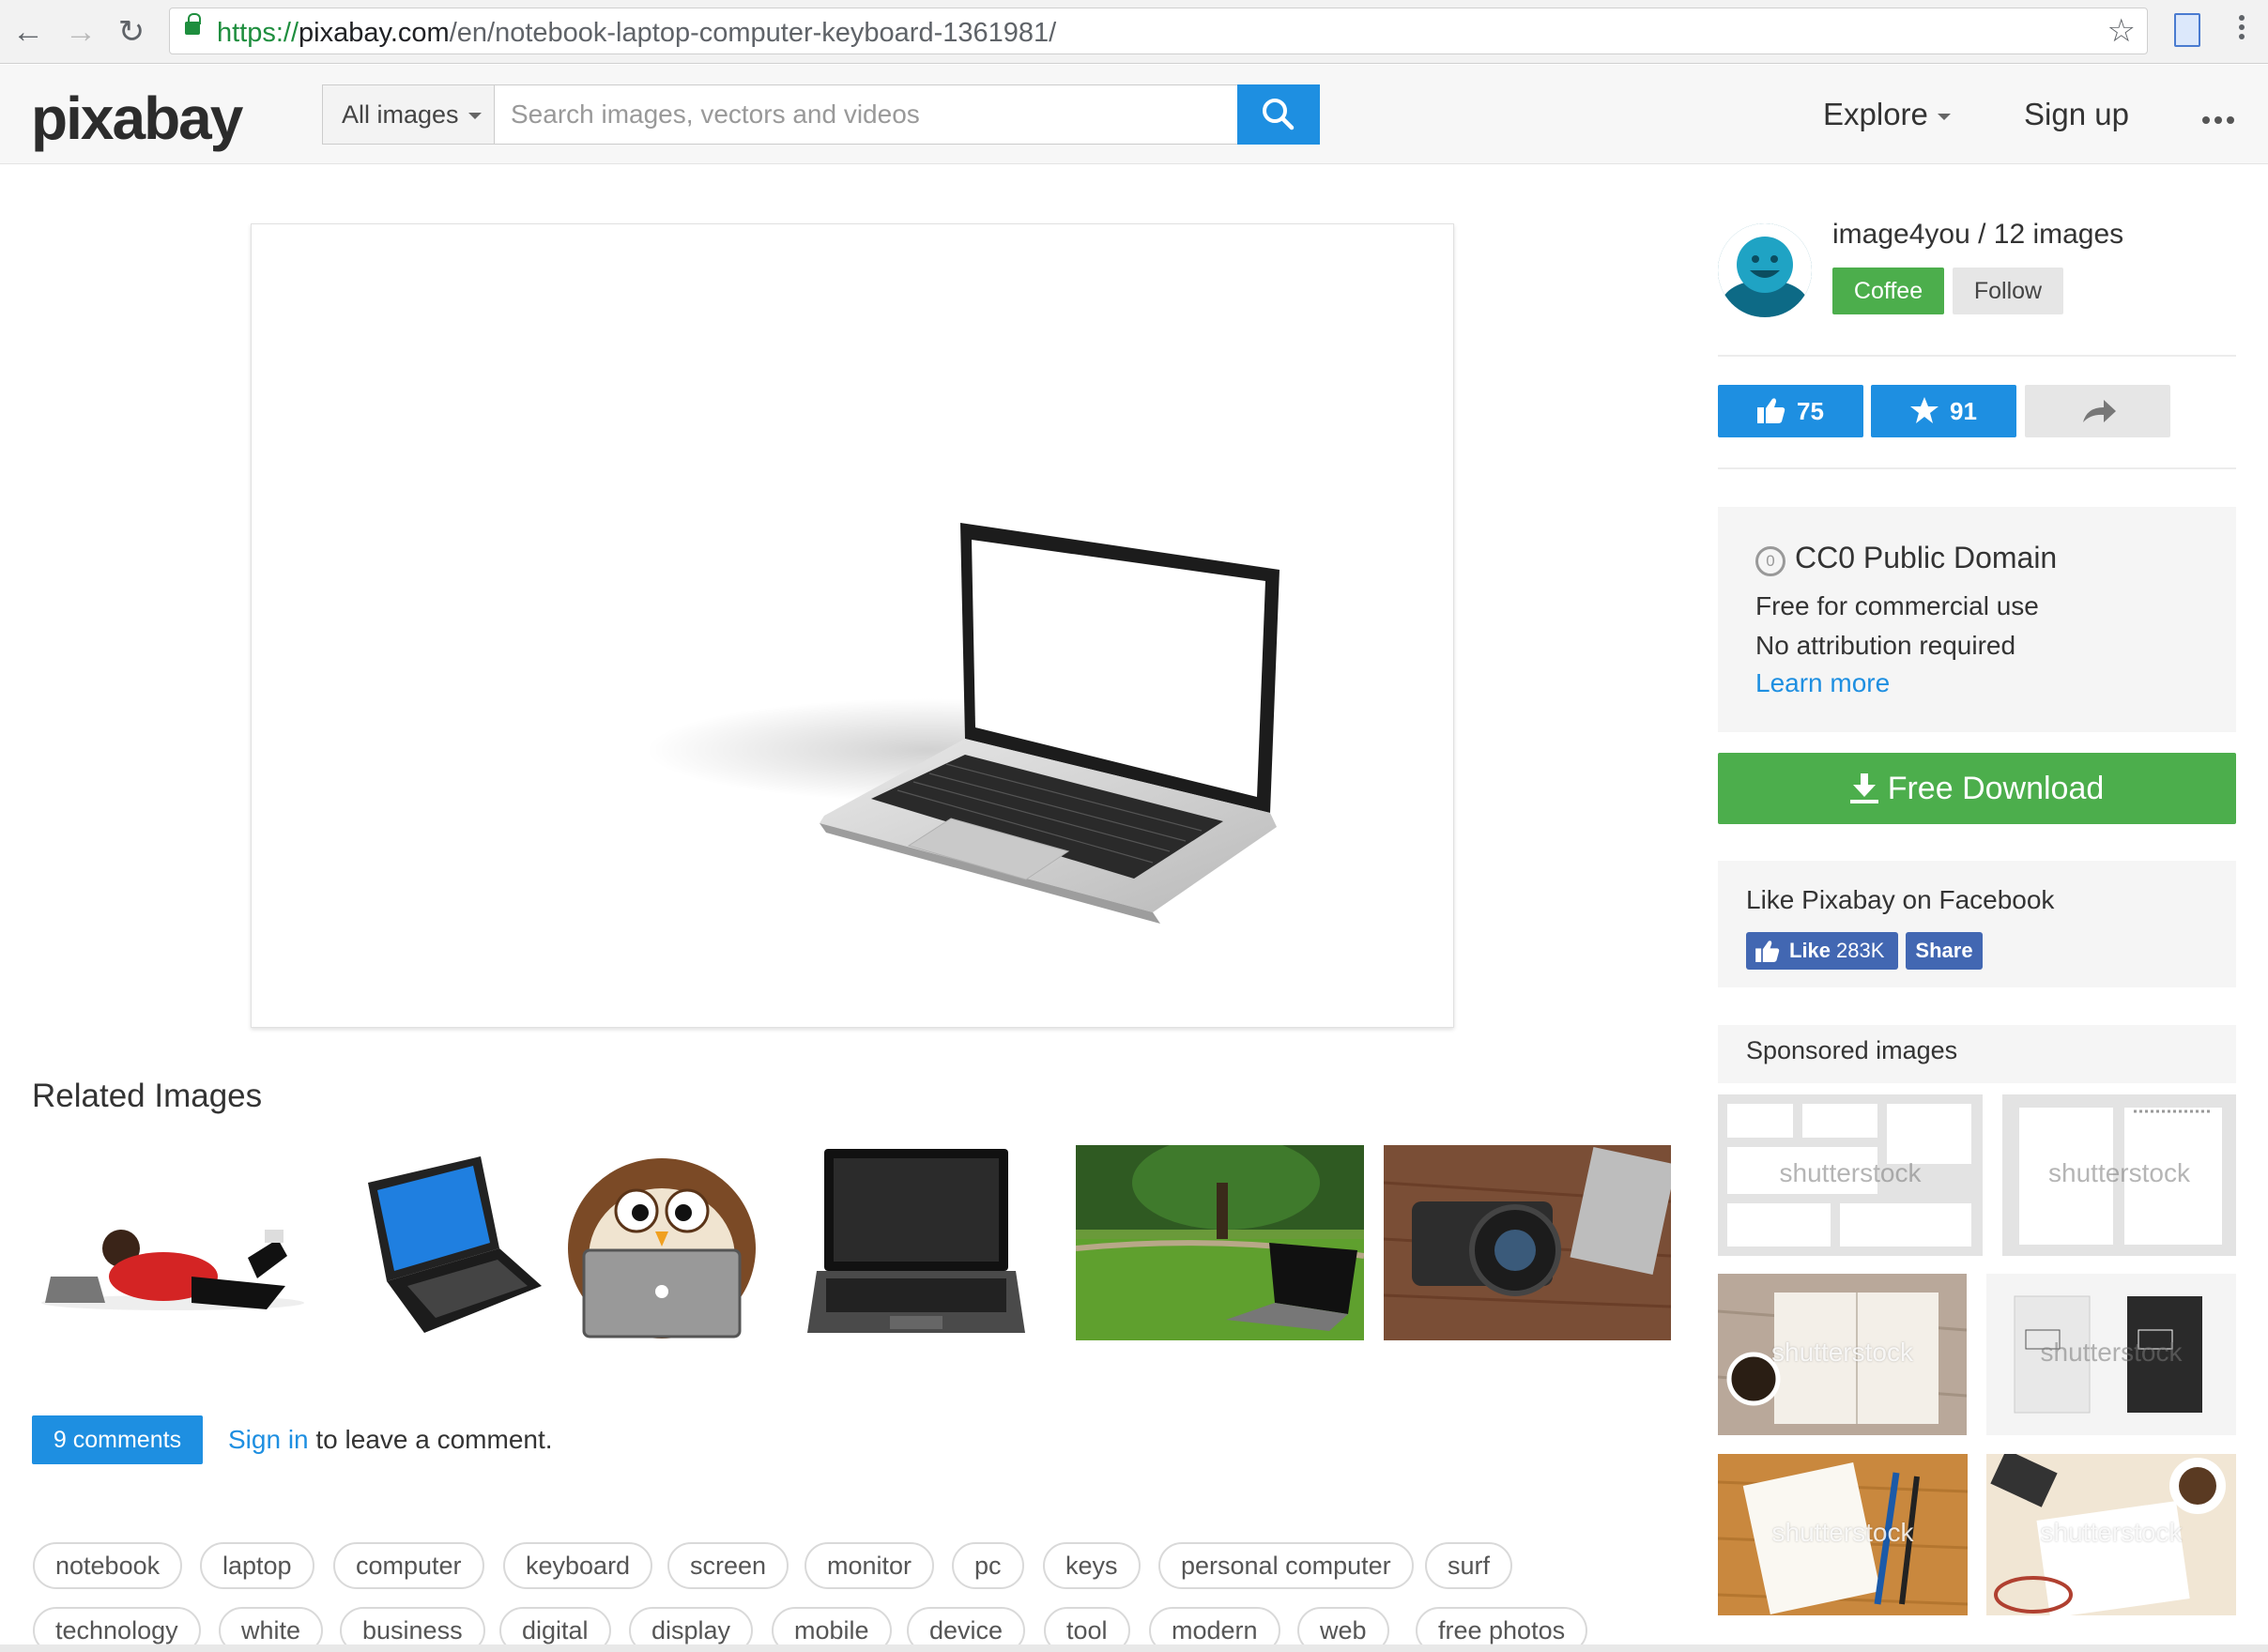 The image size is (2268, 1652). I want to click on sponsored-image-writing-coffee: shutterstock, so click(2111, 1534).